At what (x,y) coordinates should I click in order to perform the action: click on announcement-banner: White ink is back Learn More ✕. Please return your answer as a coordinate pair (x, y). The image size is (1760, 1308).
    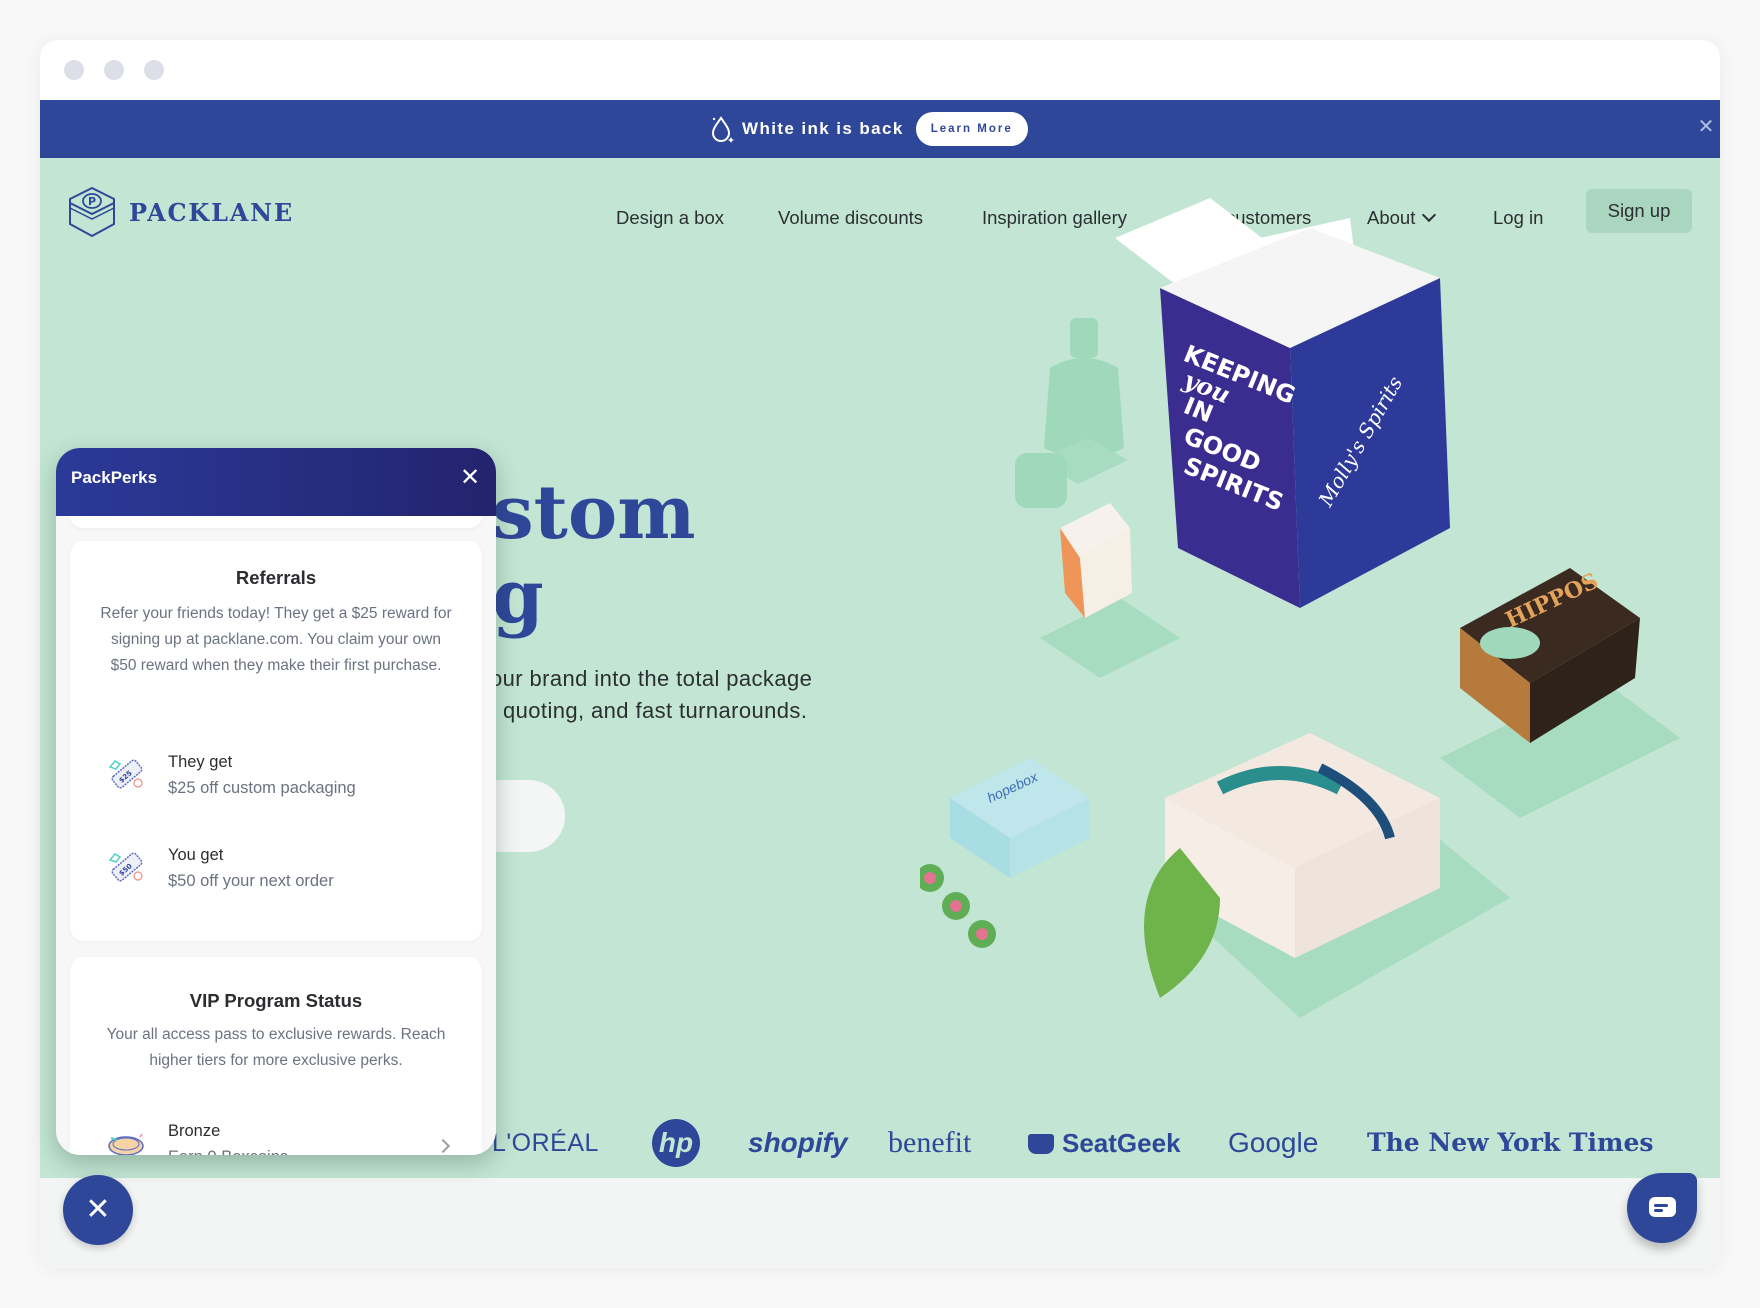
    Looking at the image, I should click on (880, 129).